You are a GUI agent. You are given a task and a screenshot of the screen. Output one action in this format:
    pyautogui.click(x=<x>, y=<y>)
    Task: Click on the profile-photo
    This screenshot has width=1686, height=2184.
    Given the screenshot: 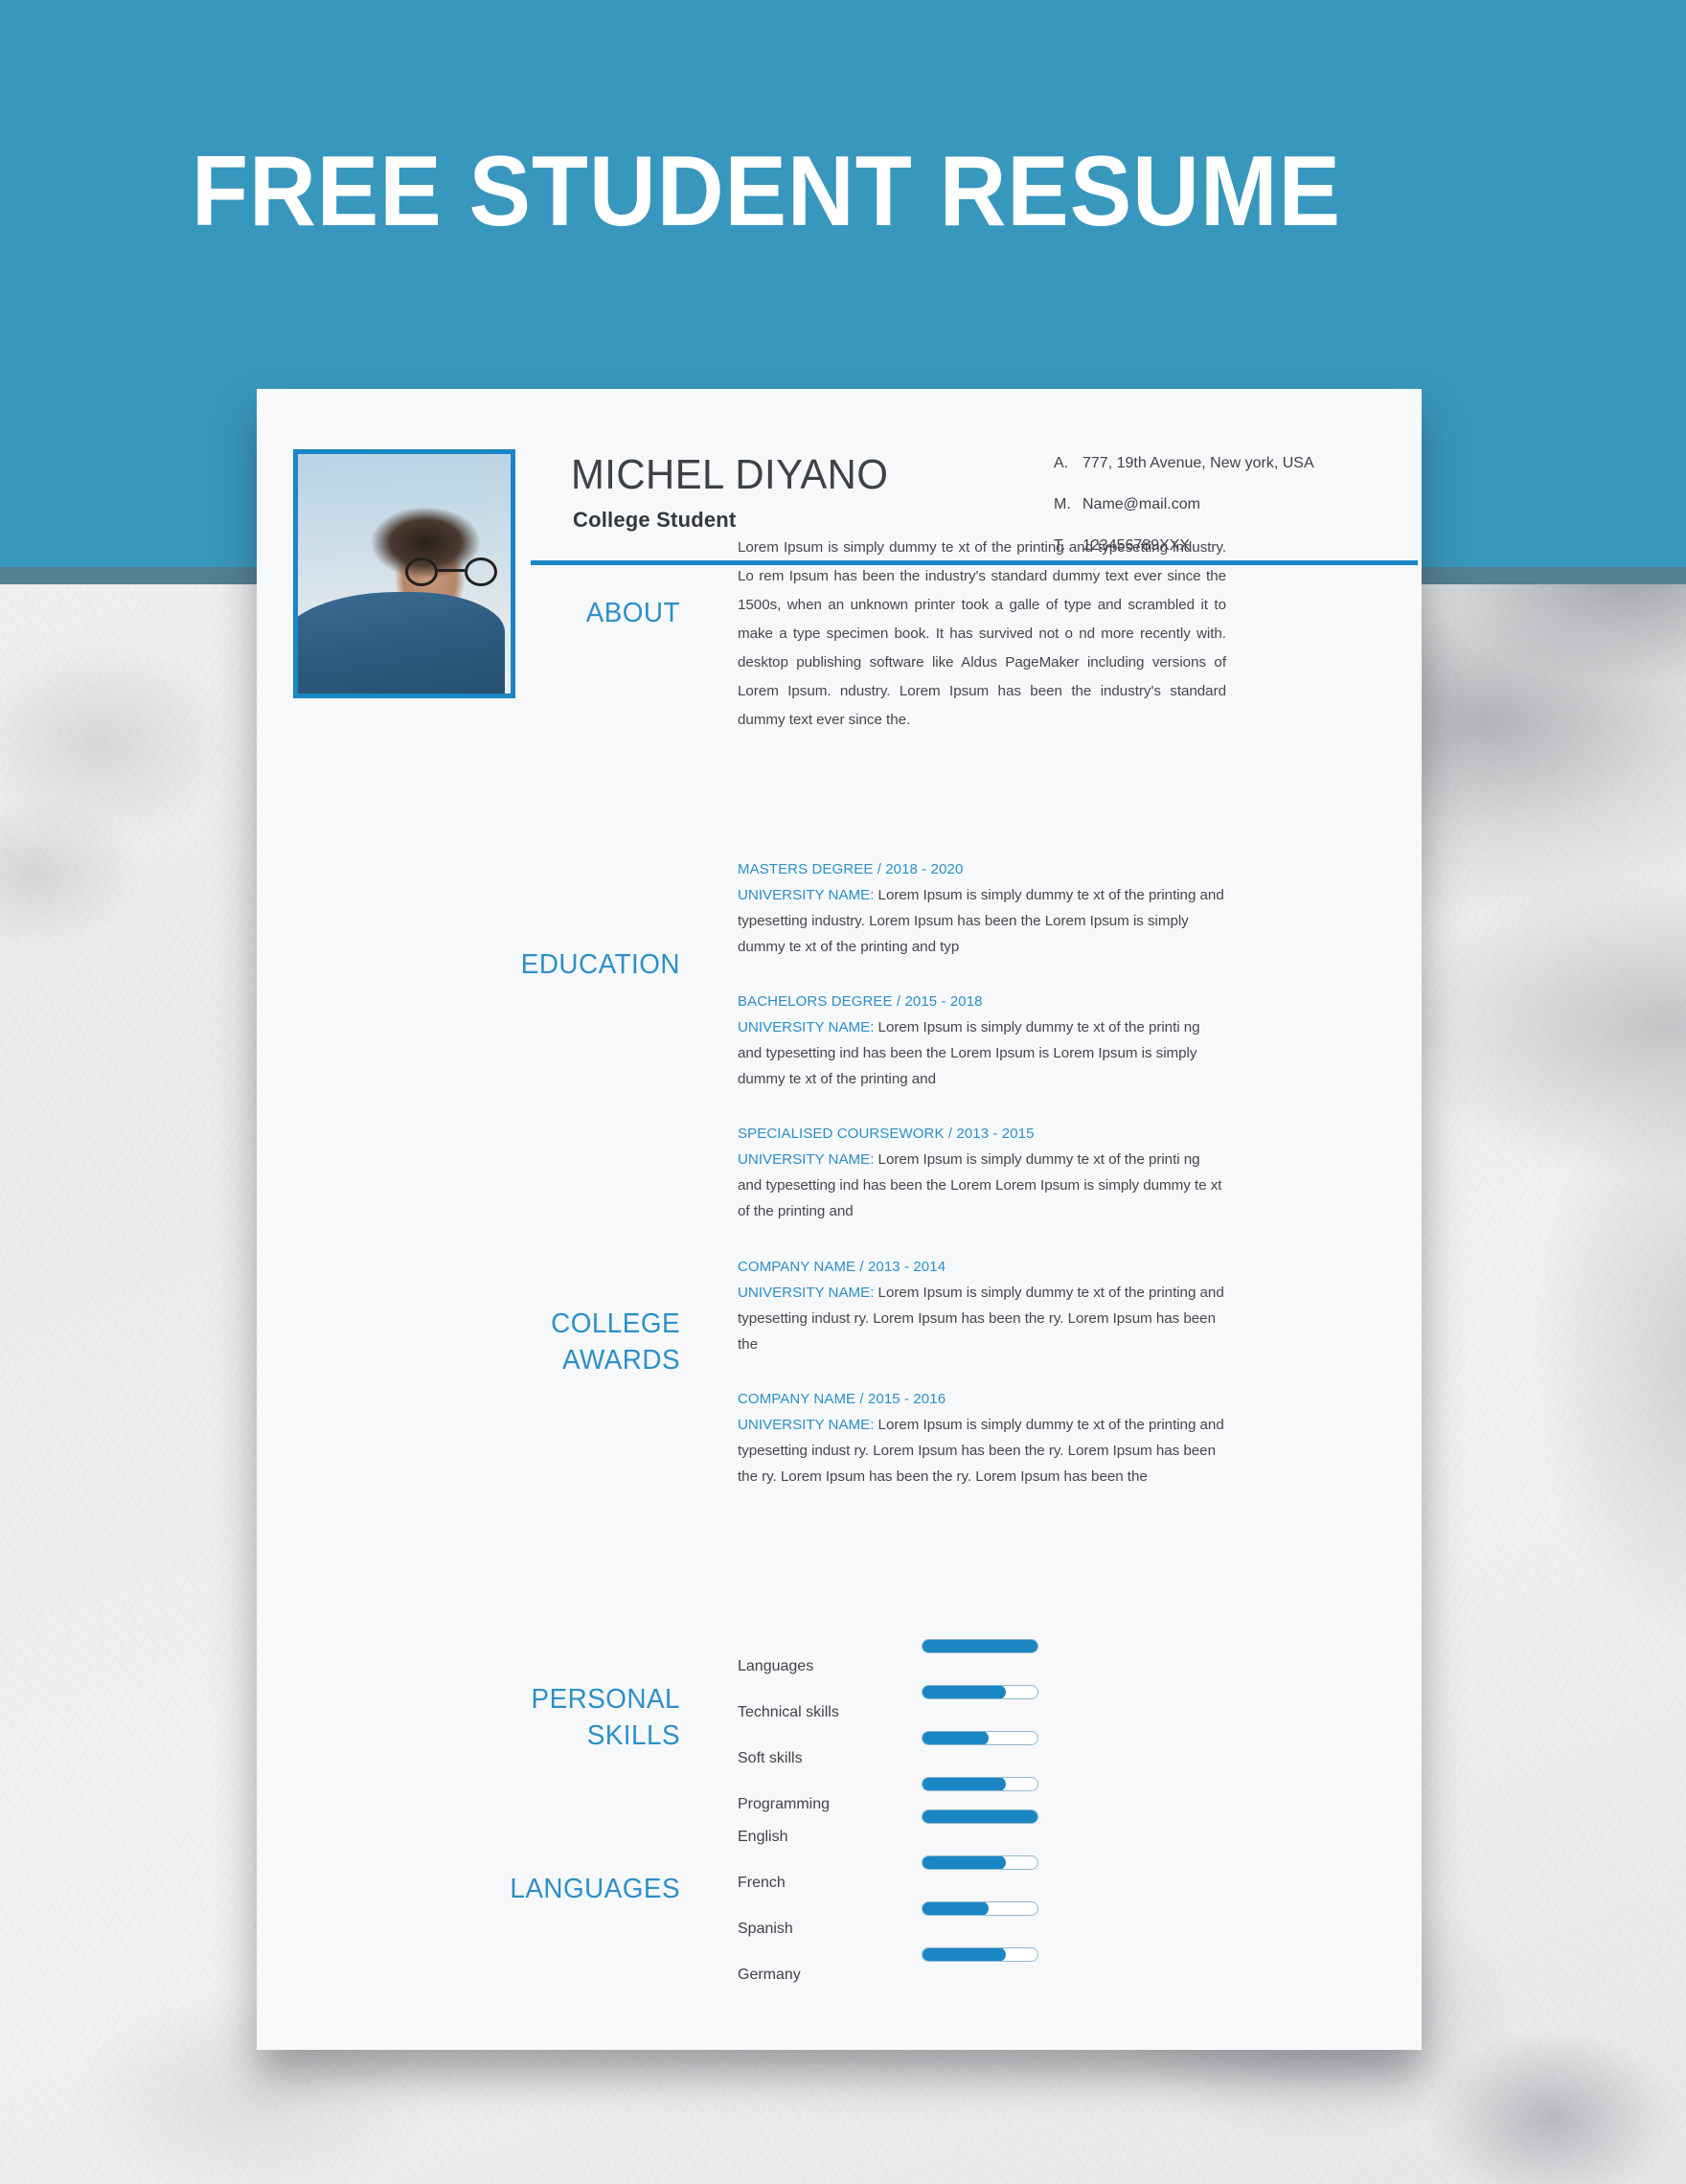 What is the action you would take?
    pyautogui.click(x=404, y=573)
    